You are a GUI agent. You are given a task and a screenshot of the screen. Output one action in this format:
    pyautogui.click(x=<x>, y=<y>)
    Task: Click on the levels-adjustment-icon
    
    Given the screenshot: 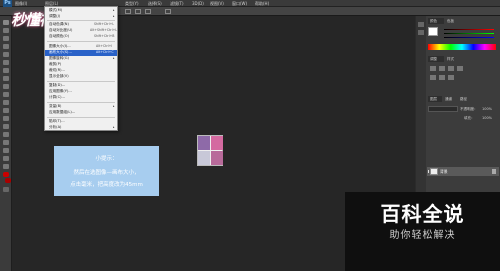 What is the action you would take?
    pyautogui.click(x=442, y=68)
    